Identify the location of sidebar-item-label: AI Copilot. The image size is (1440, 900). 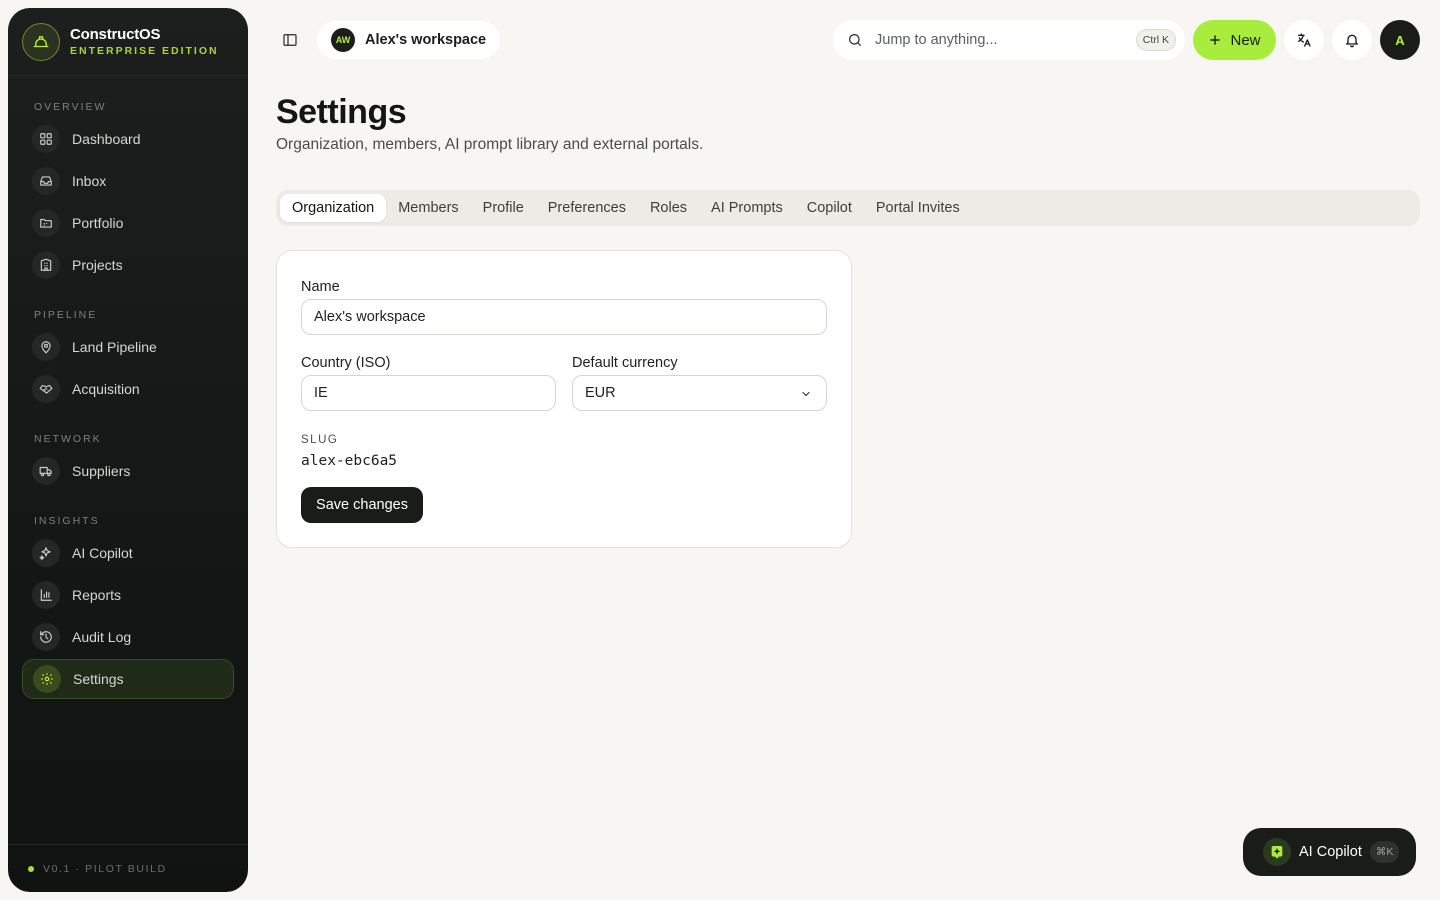
(102, 553).